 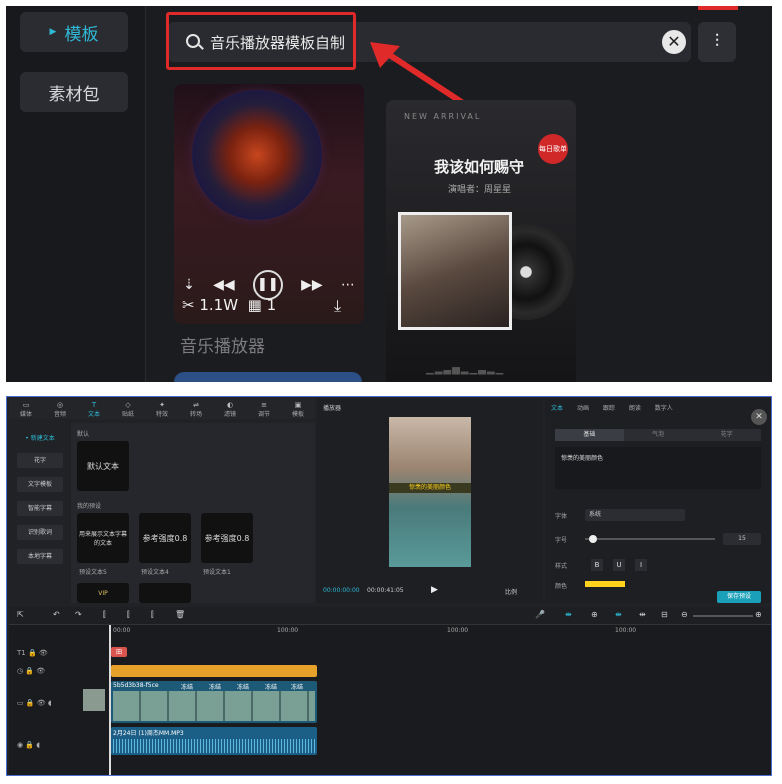 I want to click on video-clip-label: 5b5d3b38-f5ce, so click(x=136, y=685).